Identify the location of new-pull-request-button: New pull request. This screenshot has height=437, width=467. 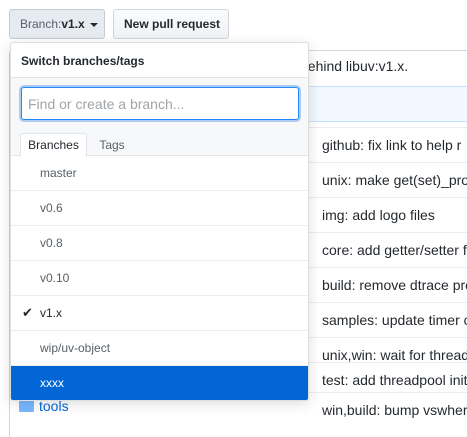
(171, 24).